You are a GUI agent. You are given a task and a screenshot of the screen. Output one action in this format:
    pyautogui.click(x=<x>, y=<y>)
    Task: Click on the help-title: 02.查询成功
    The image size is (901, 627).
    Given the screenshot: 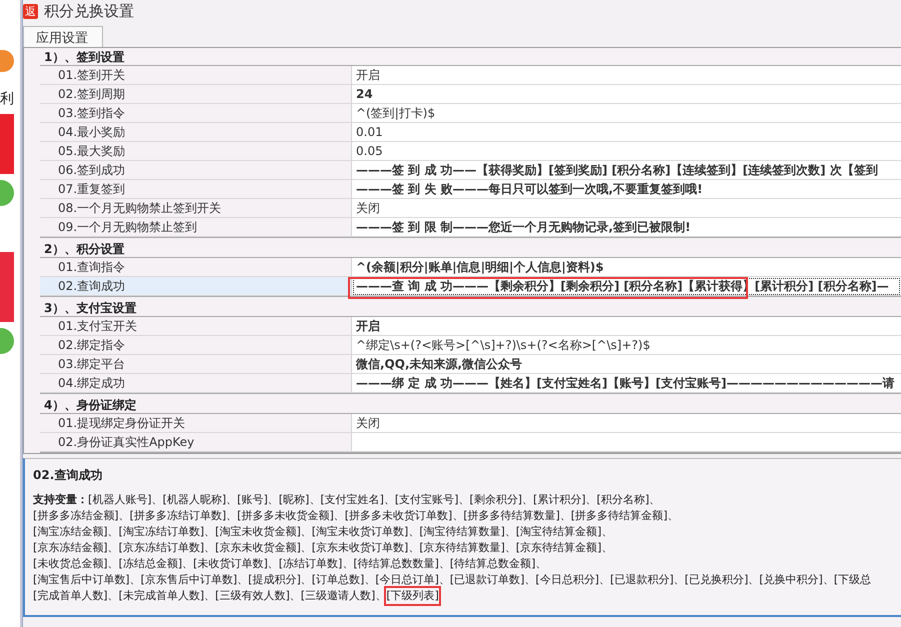 What is the action you would take?
    pyautogui.click(x=68, y=475)
    